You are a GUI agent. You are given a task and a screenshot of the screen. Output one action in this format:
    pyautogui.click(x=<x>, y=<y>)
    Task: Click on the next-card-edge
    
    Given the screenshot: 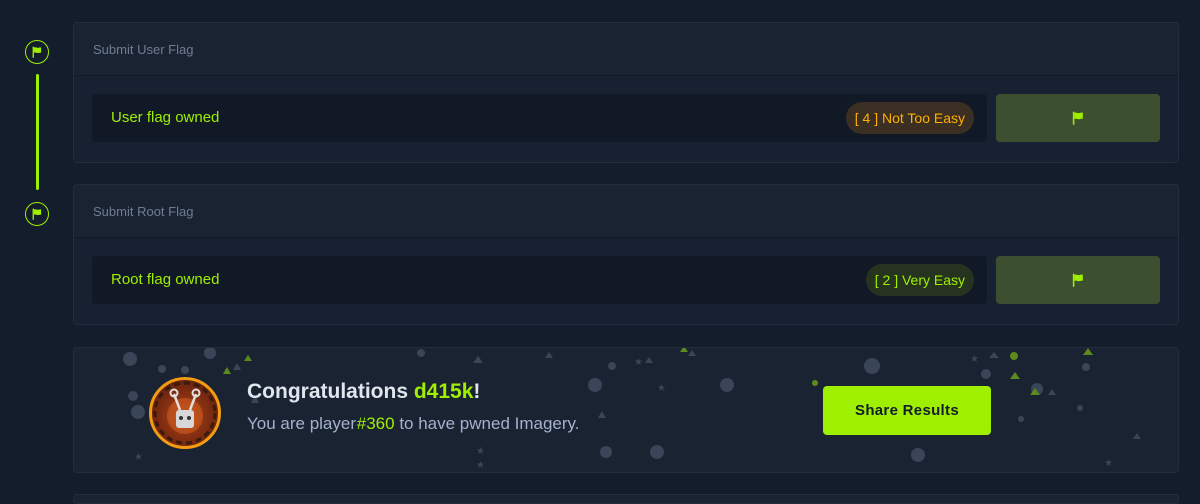 What is the action you would take?
    pyautogui.click(x=626, y=499)
    